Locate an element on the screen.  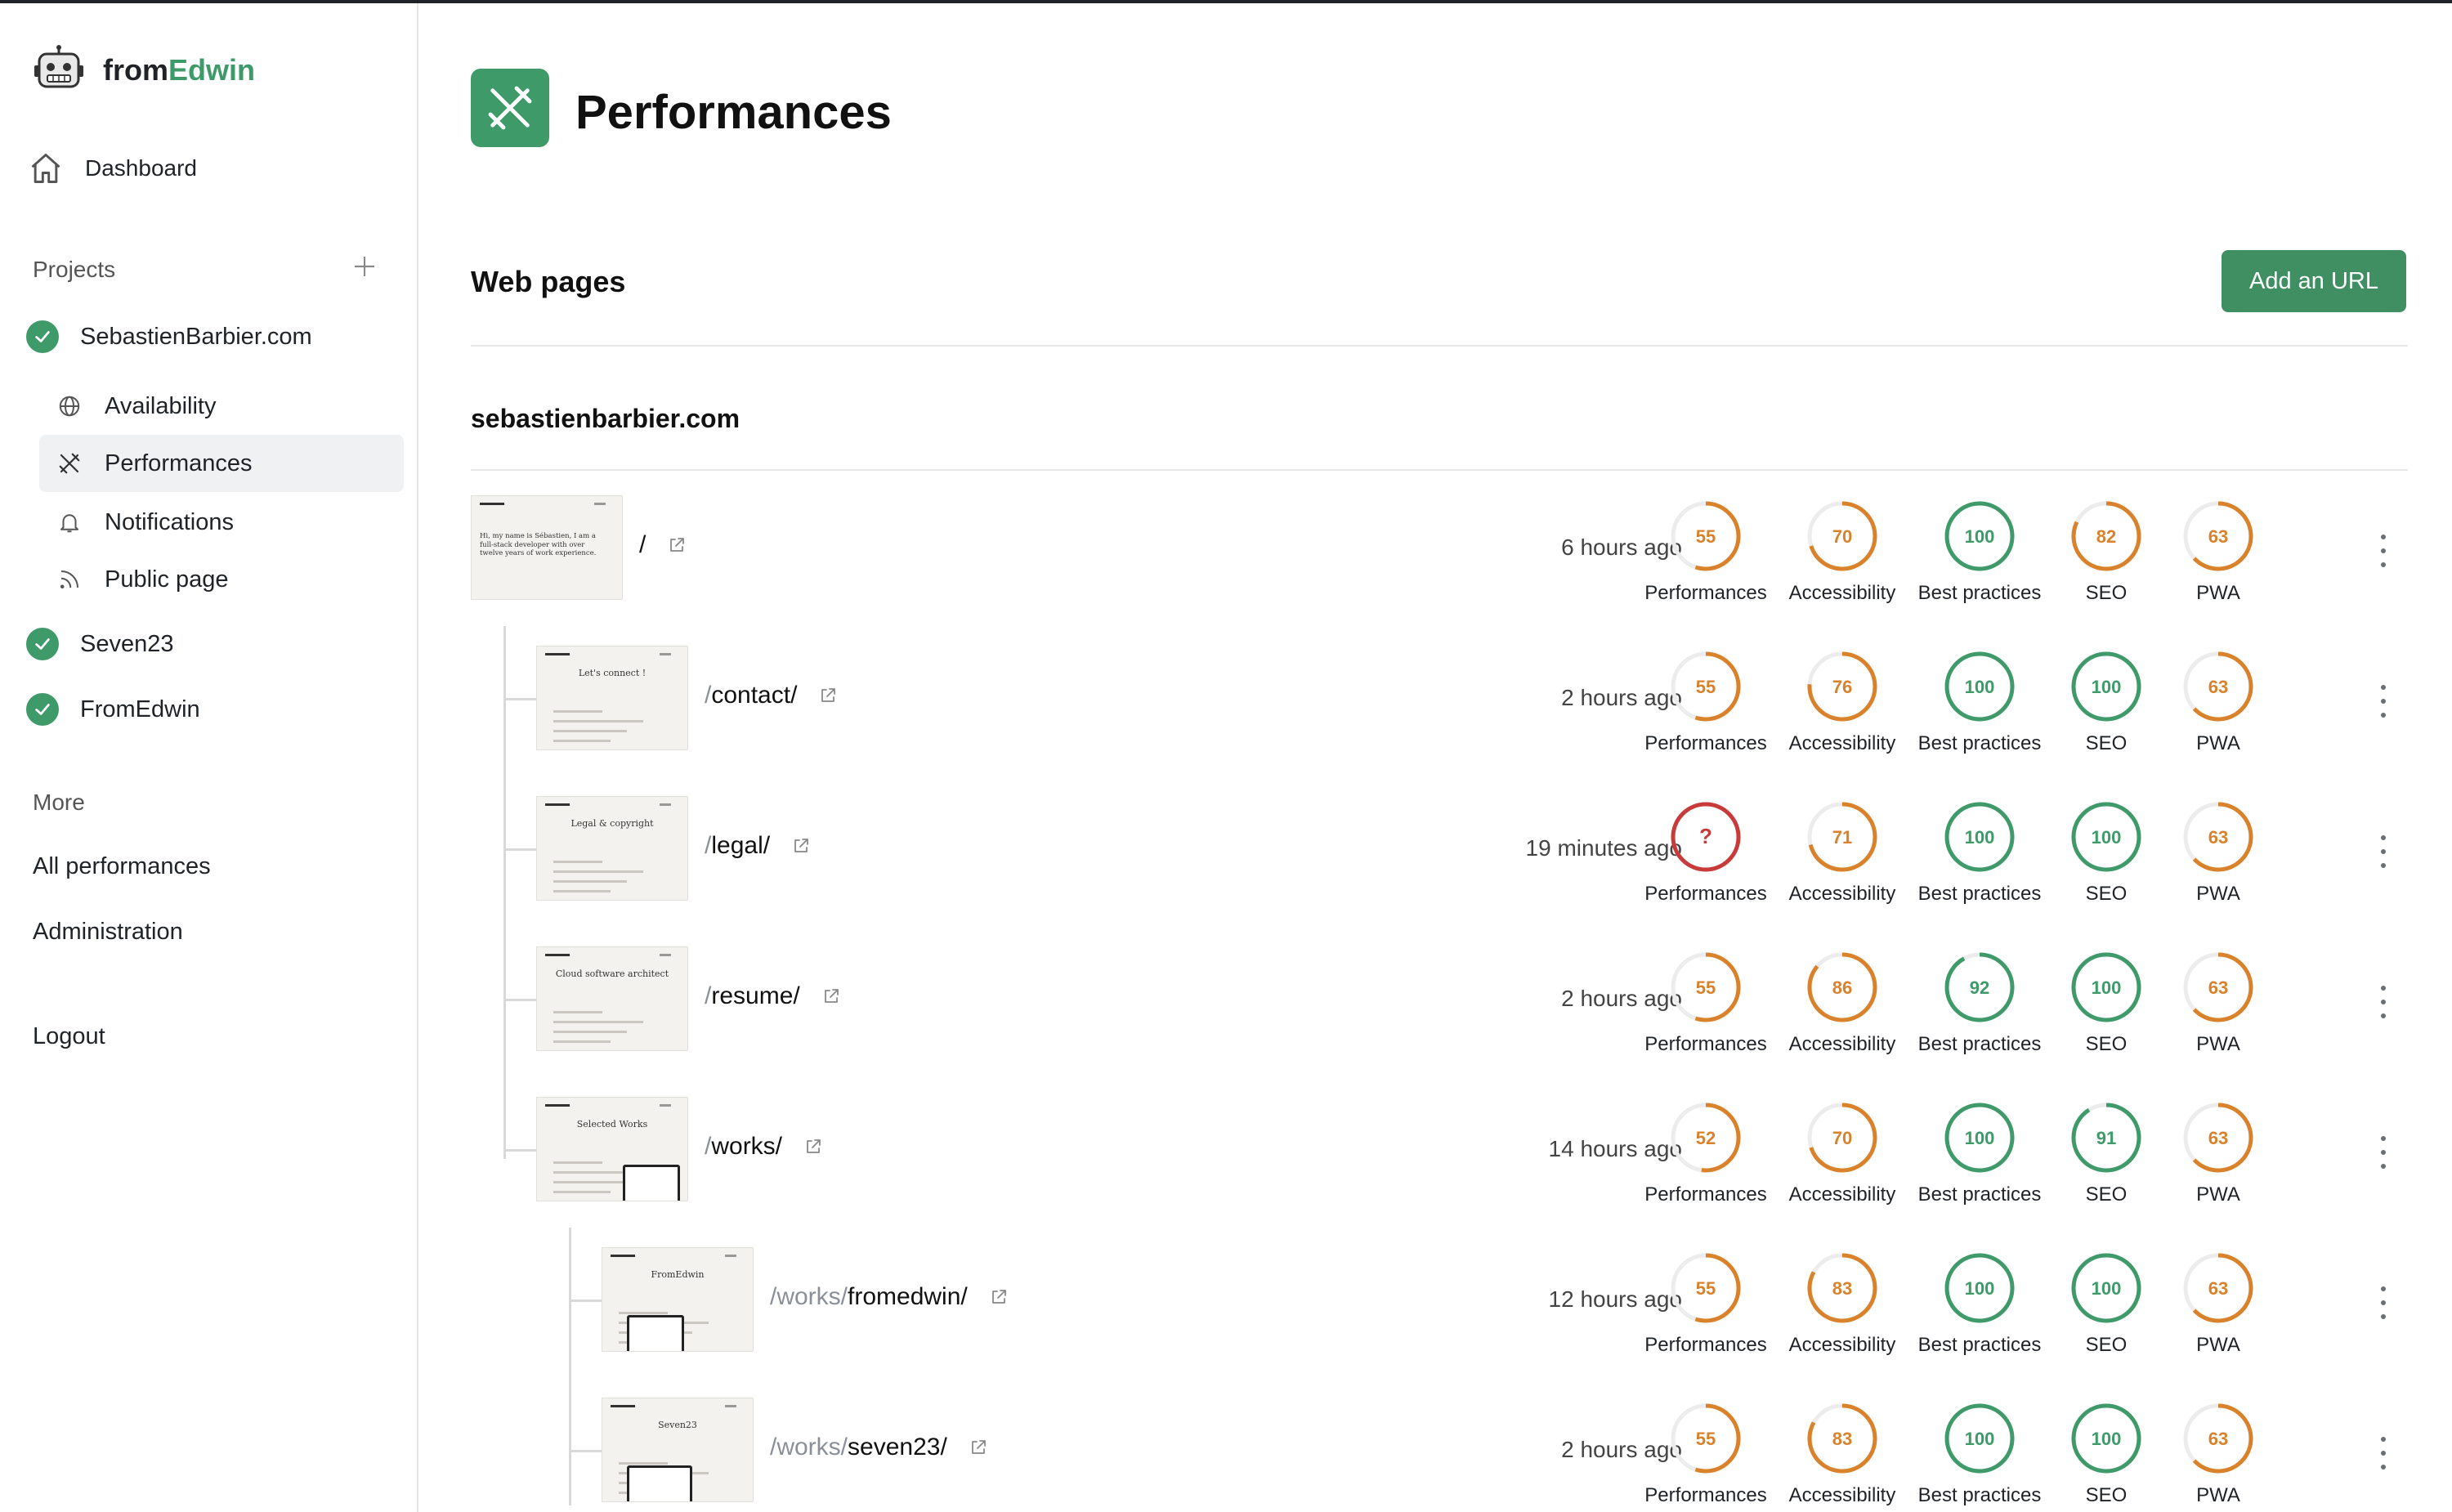
score-gauge: 92 is located at coordinates (1979, 987).